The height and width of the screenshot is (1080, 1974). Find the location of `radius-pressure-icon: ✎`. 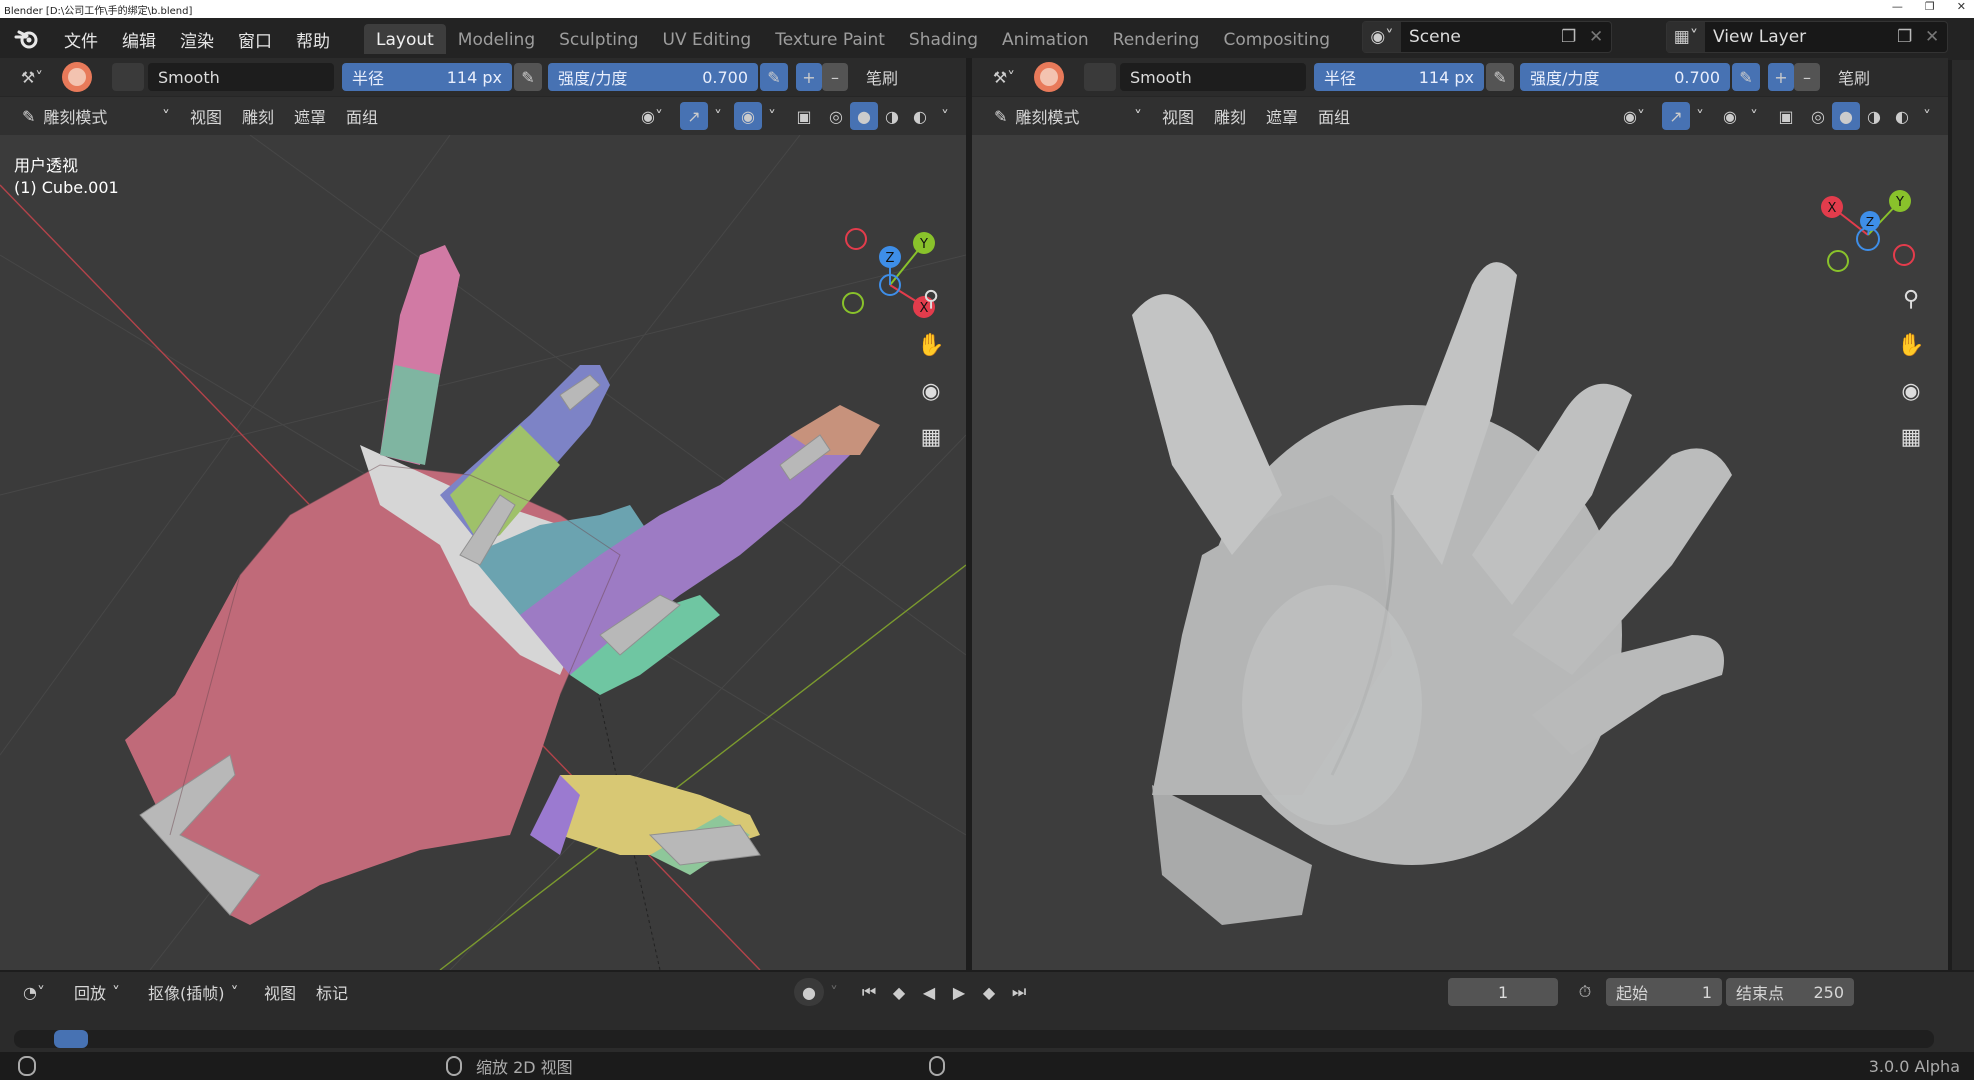

radius-pressure-icon: ✎ is located at coordinates (528, 77).